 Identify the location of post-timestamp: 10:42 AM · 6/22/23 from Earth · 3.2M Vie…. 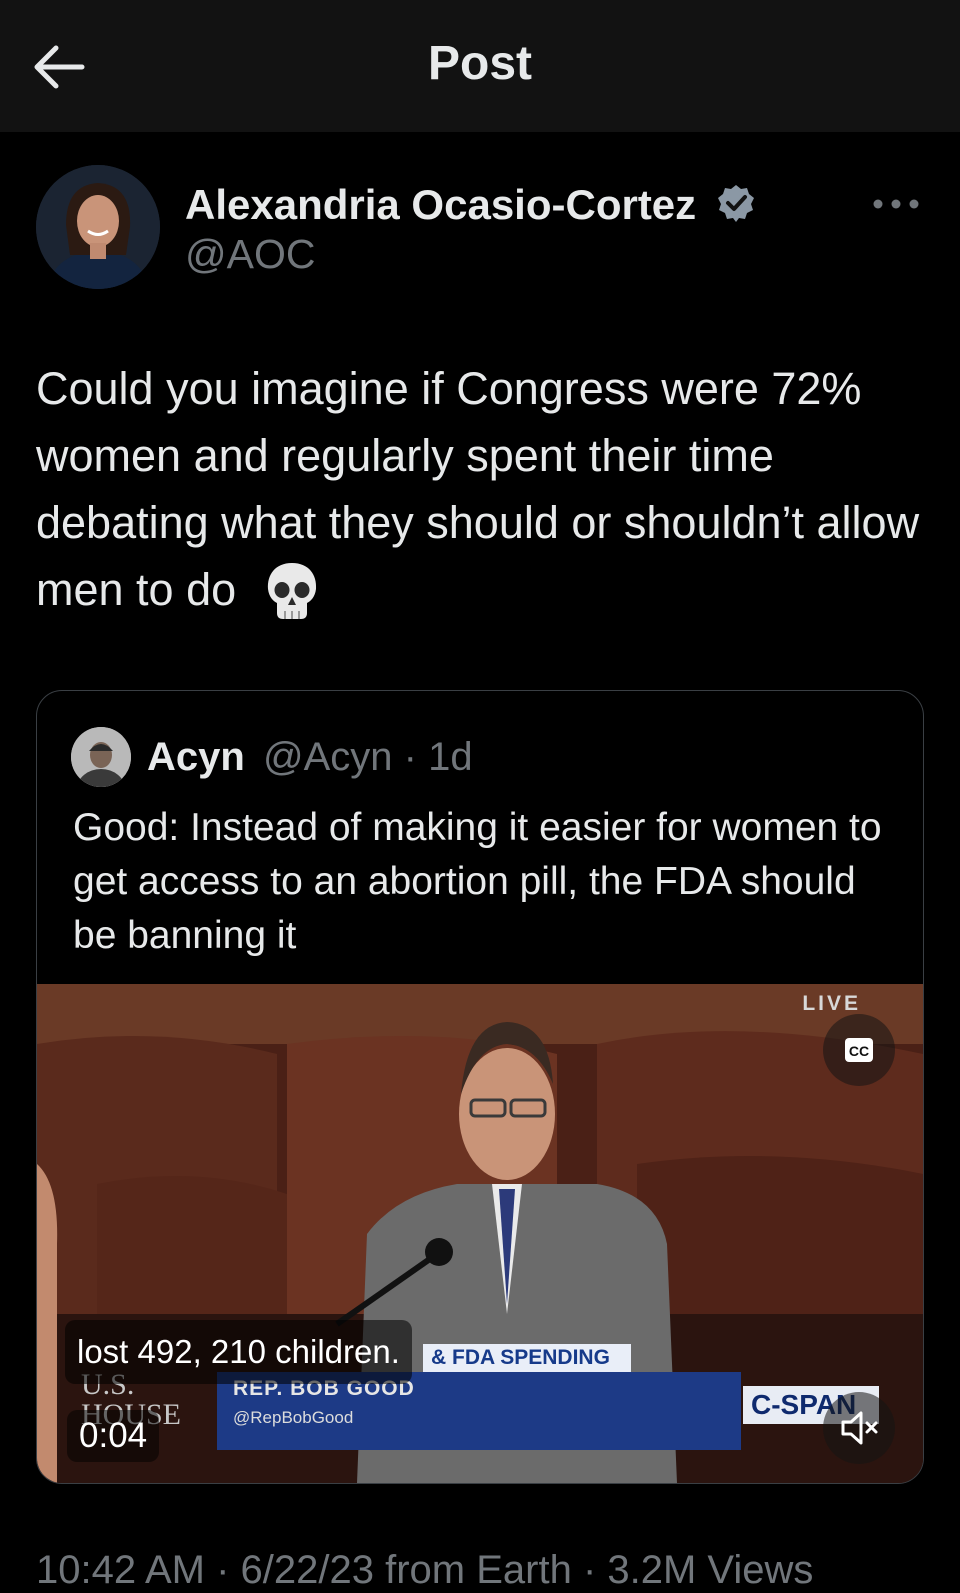
(425, 1570).